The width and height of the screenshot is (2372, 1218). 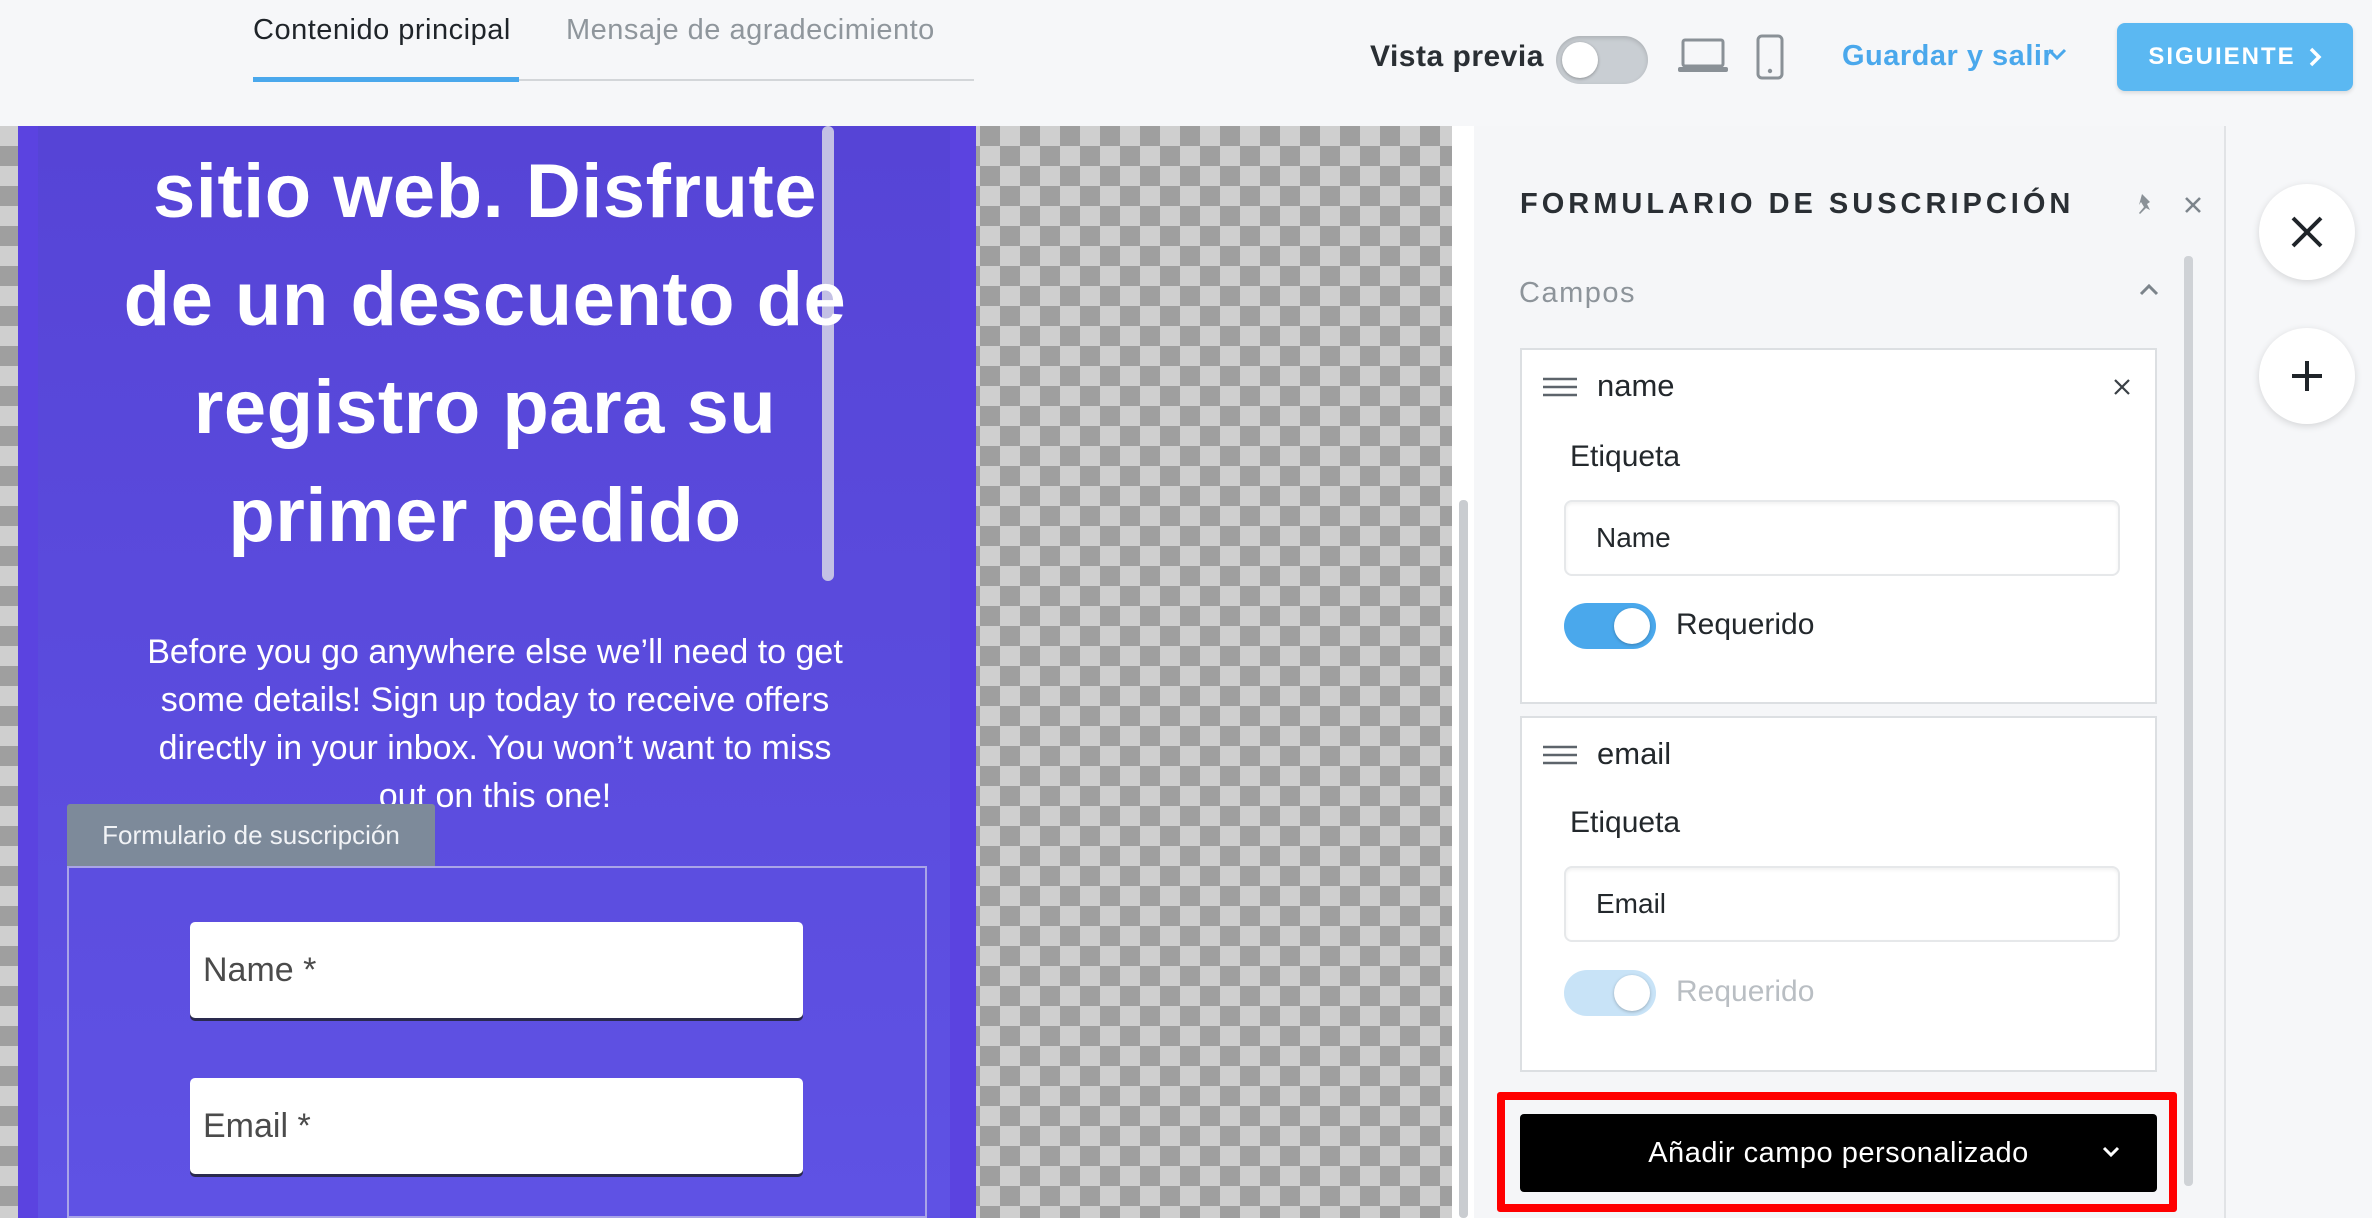 I want to click on pin-icon, so click(x=2145, y=204).